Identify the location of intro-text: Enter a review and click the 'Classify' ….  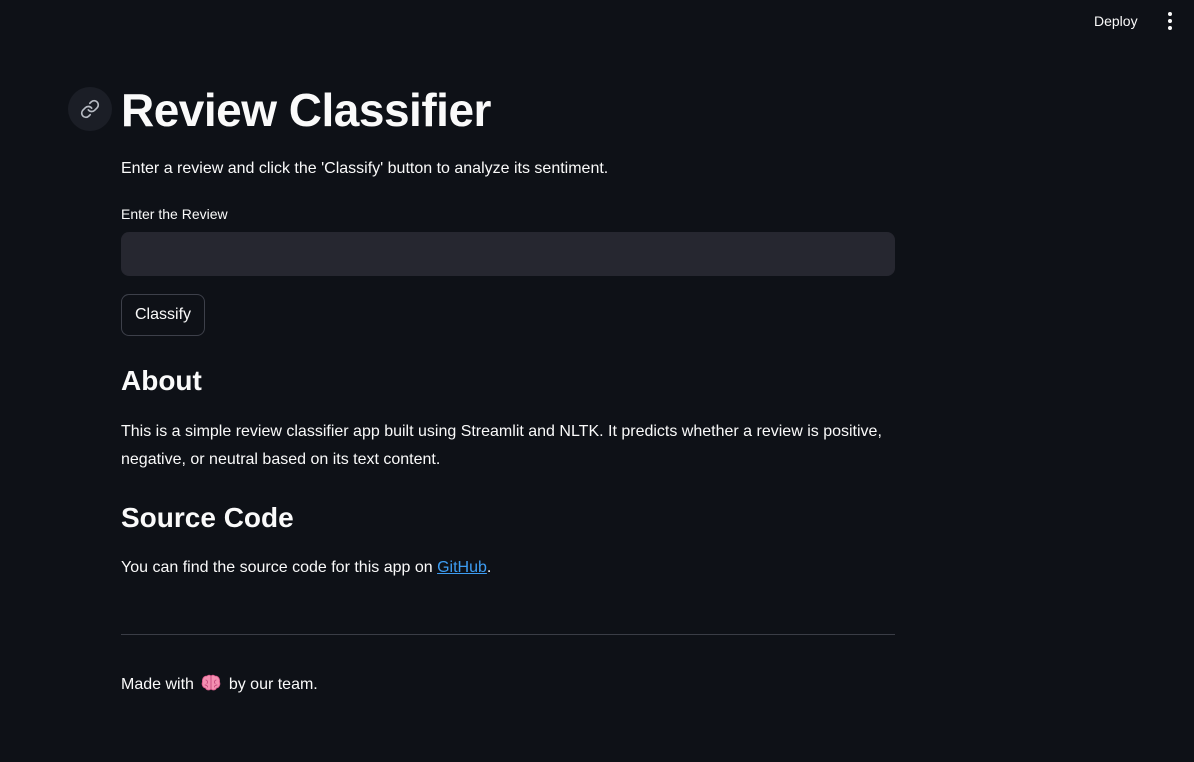
(365, 168).